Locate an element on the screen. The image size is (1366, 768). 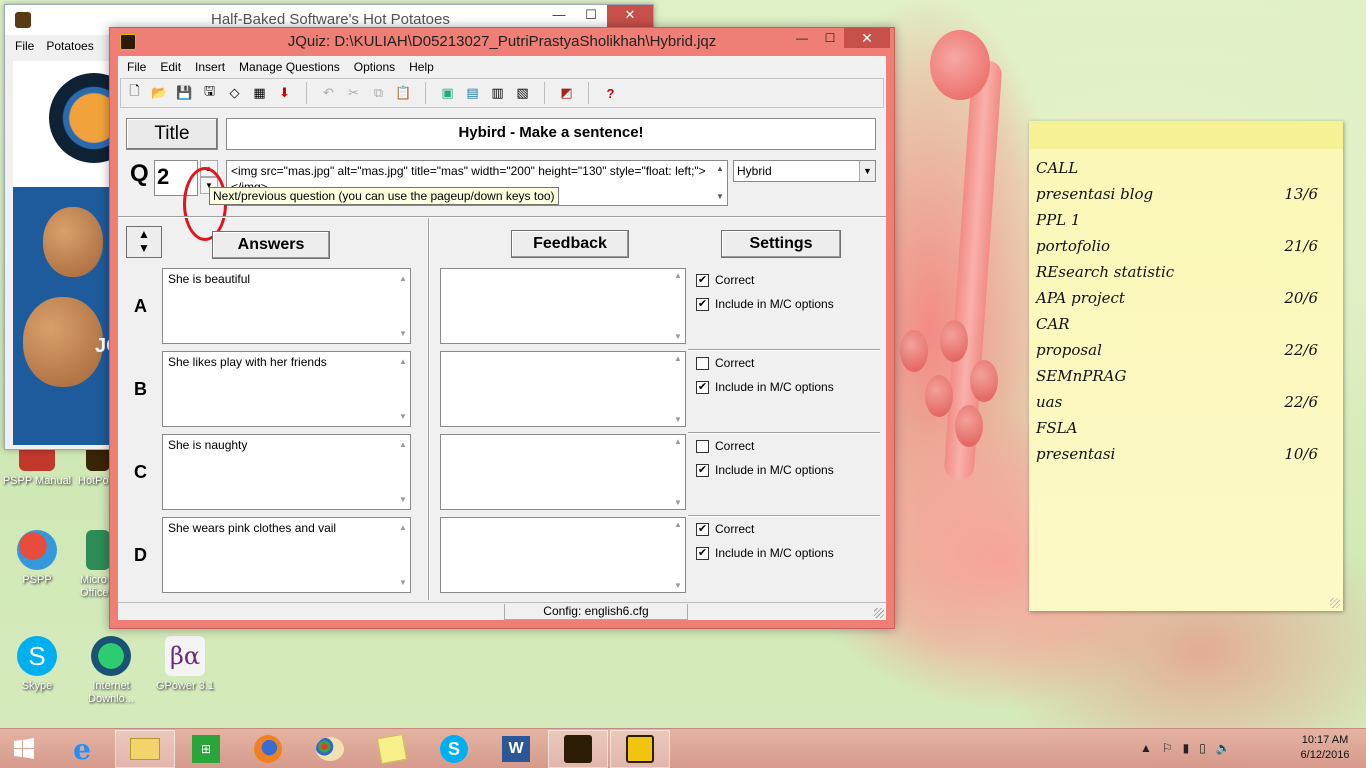
show-hidden-icons-icon: ▲ is located at coordinates (1146, 748).